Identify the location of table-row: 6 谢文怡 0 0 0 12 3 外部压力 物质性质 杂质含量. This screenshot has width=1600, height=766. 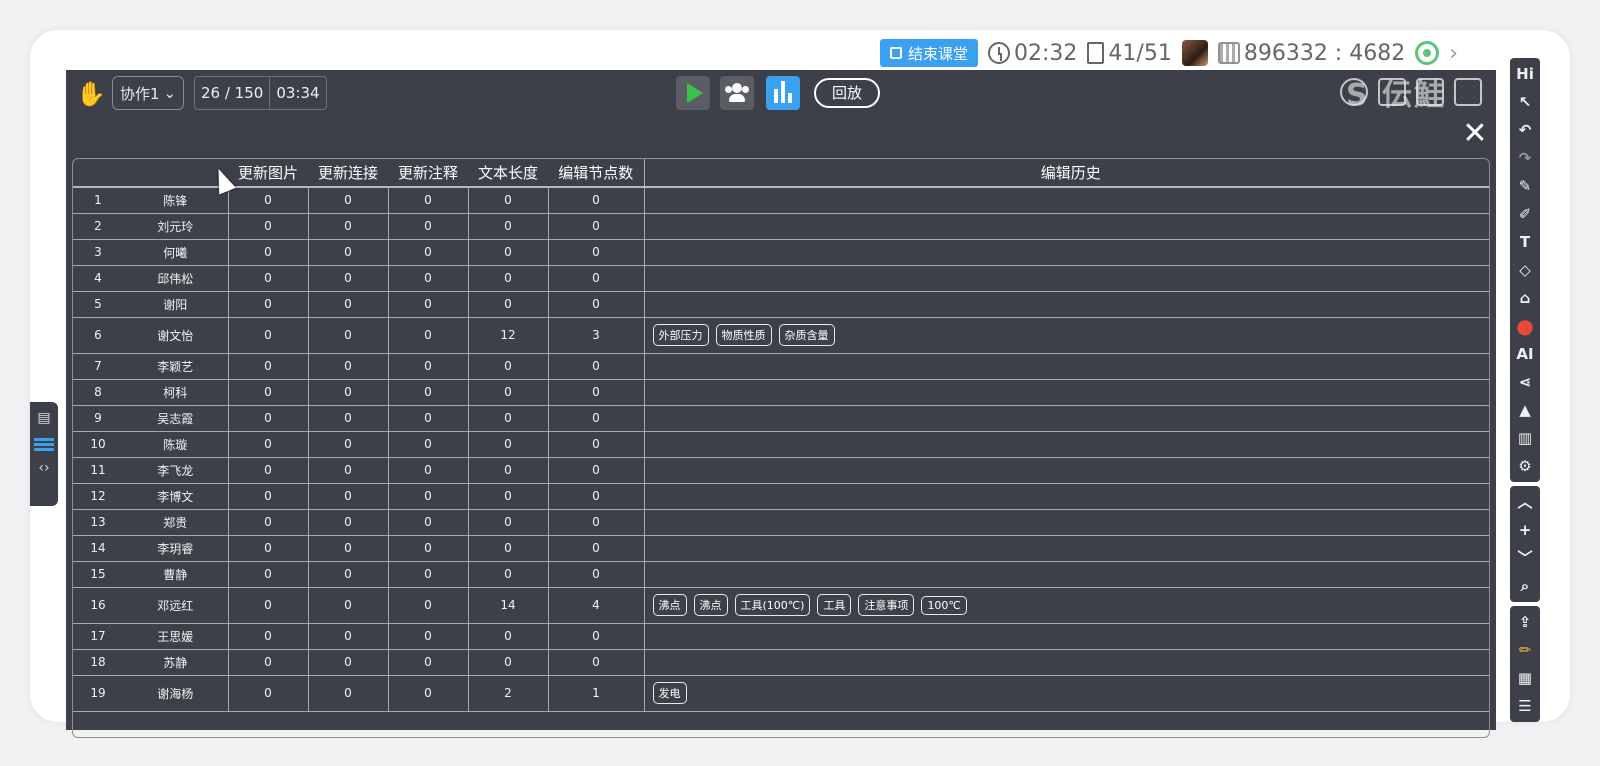
(781, 335).